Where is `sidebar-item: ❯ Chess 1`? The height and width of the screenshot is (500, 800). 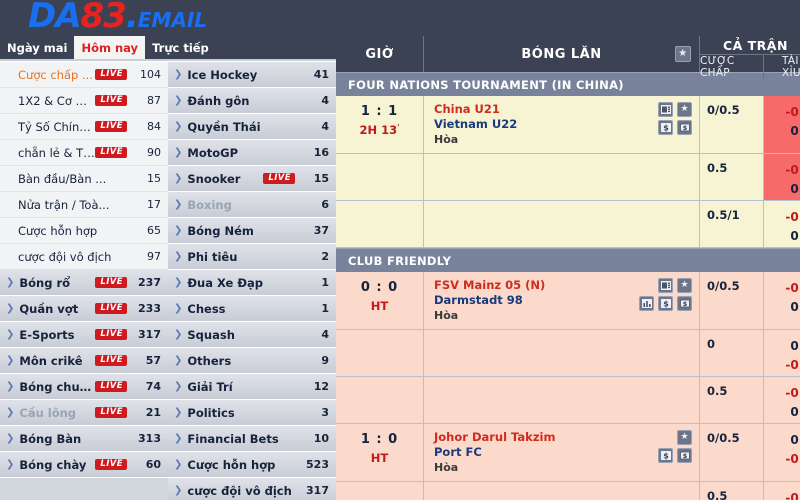 sidebar-item: ❯ Chess 1 is located at coordinates (252, 309).